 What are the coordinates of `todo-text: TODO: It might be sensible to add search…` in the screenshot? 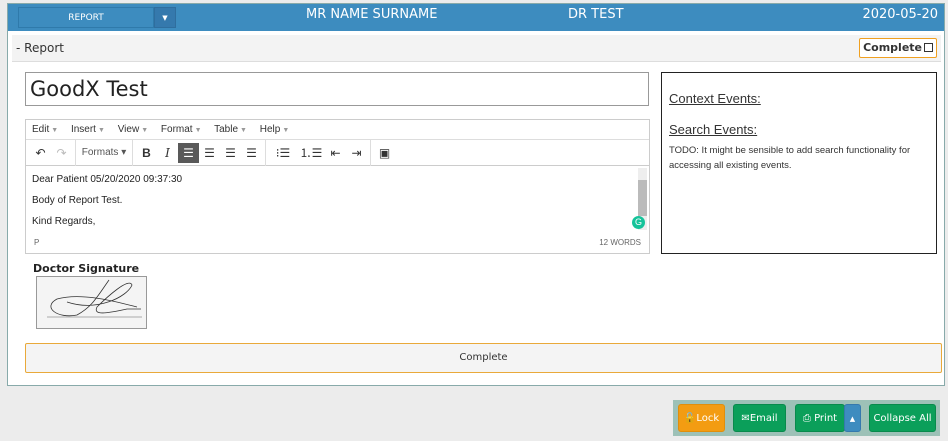 It's located at (790, 158).